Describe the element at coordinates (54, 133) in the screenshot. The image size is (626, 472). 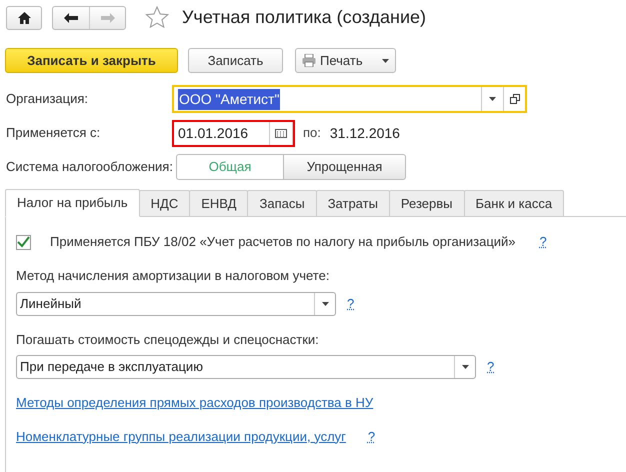
I see `field-label: Применяется с:` at that location.